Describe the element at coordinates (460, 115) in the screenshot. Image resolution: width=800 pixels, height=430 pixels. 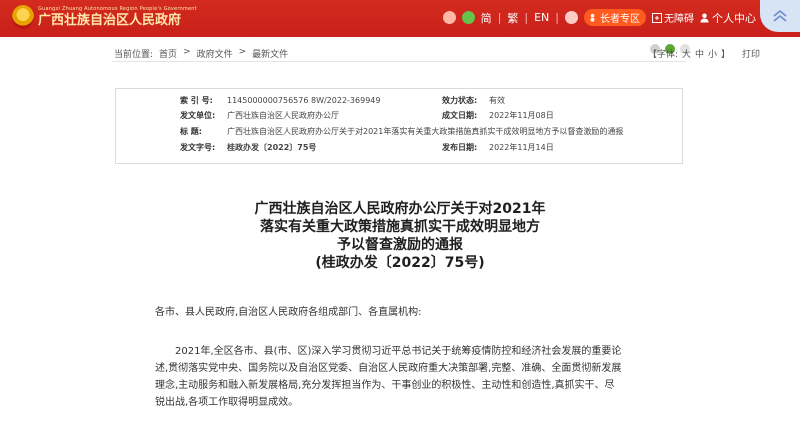
I see `created-date-label: 成文日期:` at that location.